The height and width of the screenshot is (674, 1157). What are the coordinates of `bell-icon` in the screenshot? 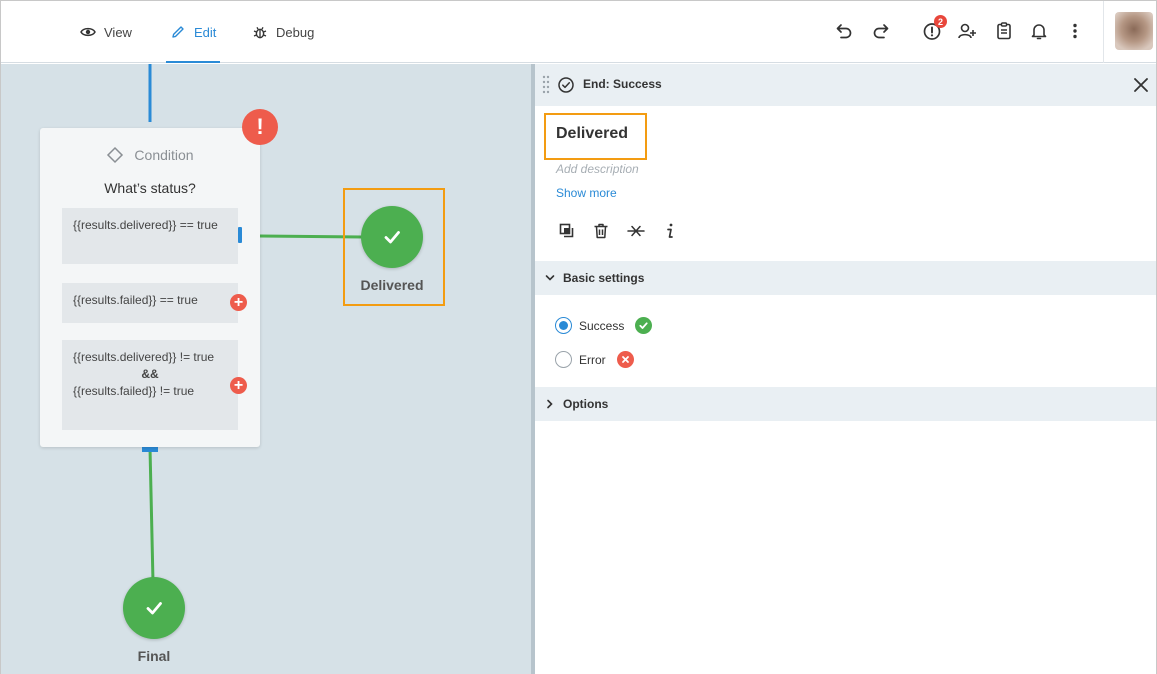 It's located at (1039, 32).